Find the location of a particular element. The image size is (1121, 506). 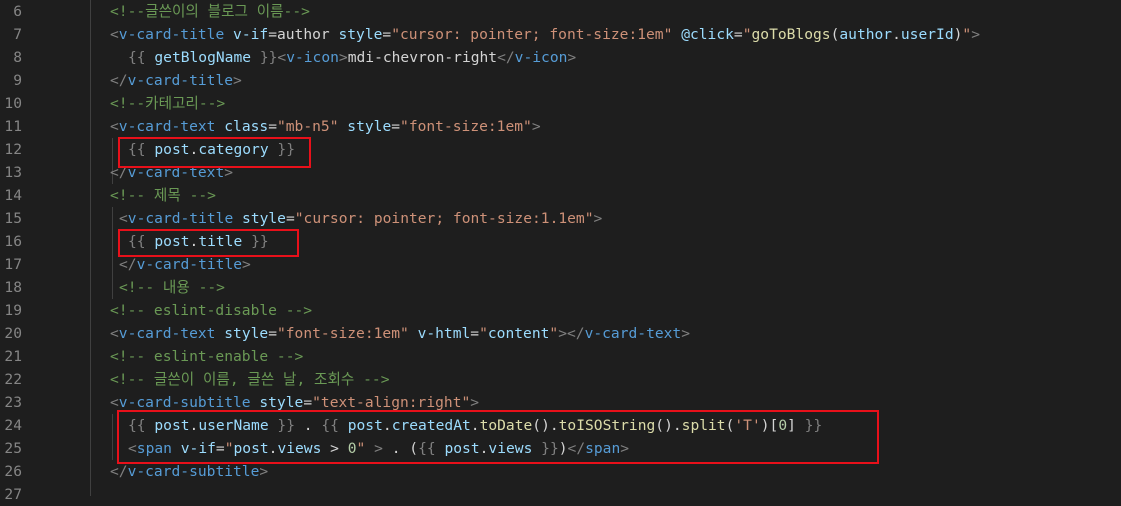

line-number: 8 is located at coordinates (17, 57).